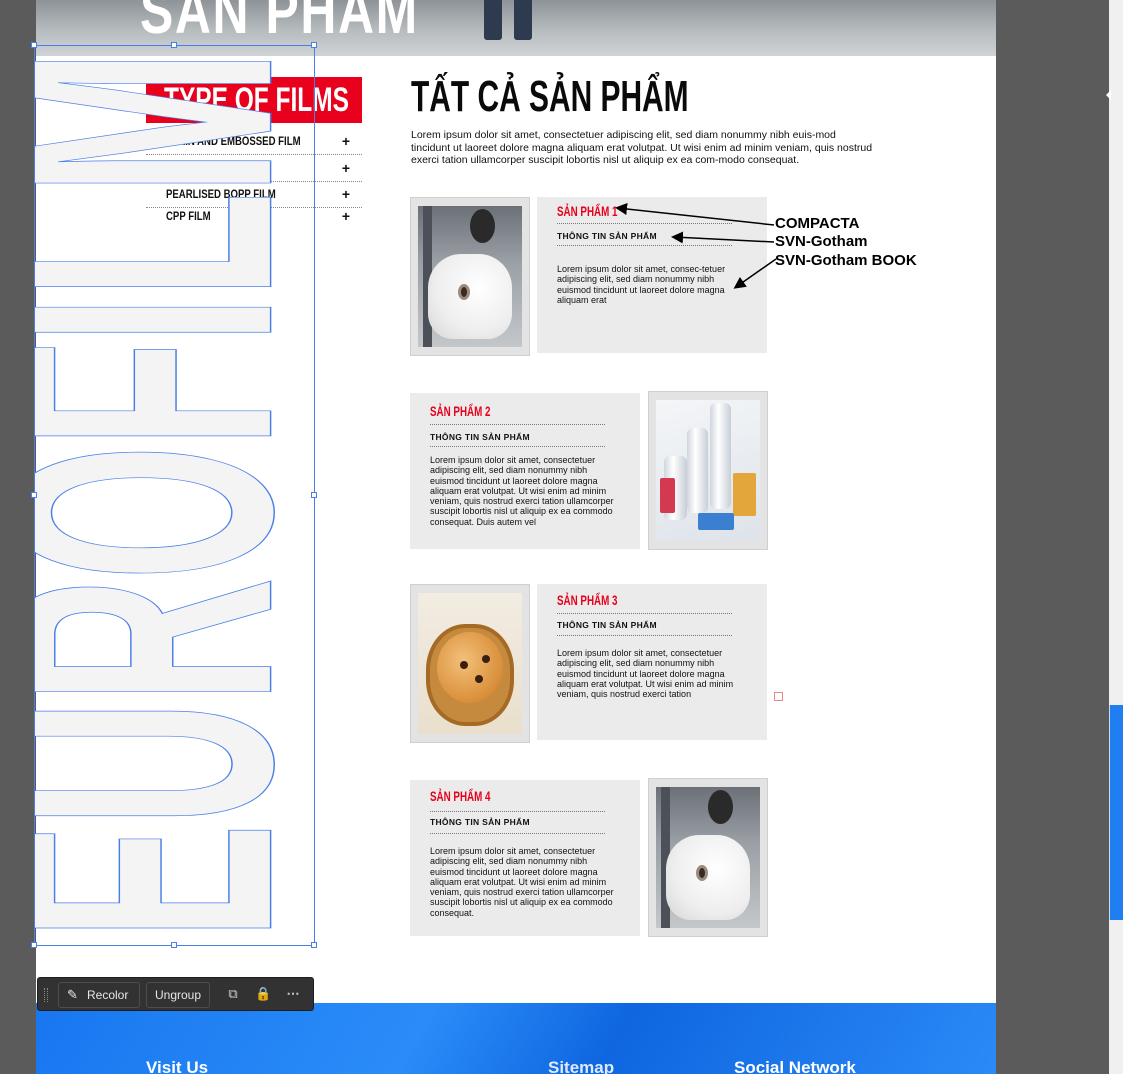 This screenshot has height=1074, width=1123. Describe the element at coordinates (1116, 812) in the screenshot. I see `right-panel-swatch` at that location.